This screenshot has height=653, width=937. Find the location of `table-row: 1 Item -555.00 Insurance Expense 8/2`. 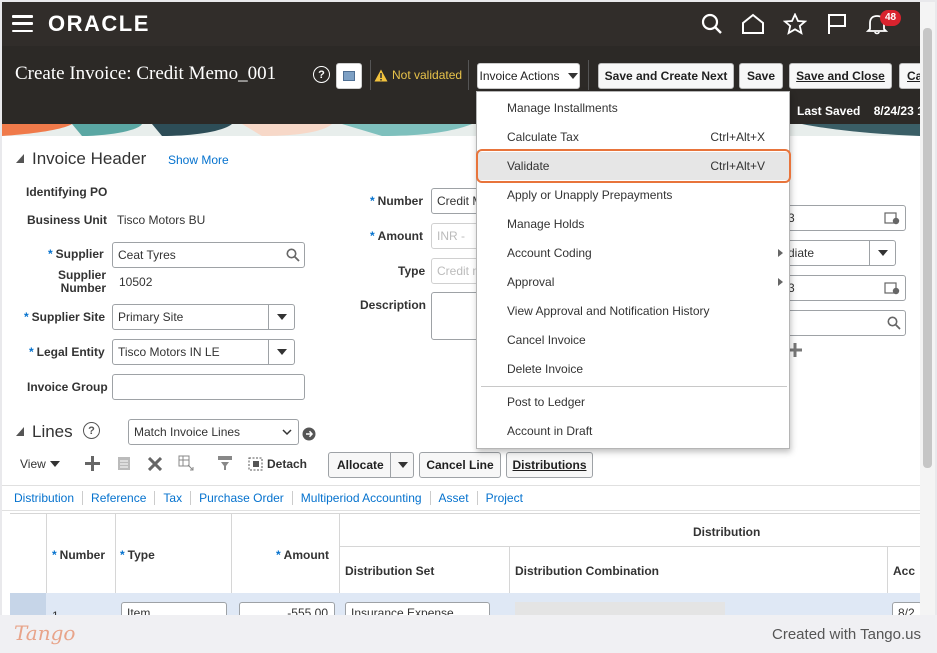

table-row: 1 Item -555.00 Insurance Expense 8/2 is located at coordinates (465, 604).